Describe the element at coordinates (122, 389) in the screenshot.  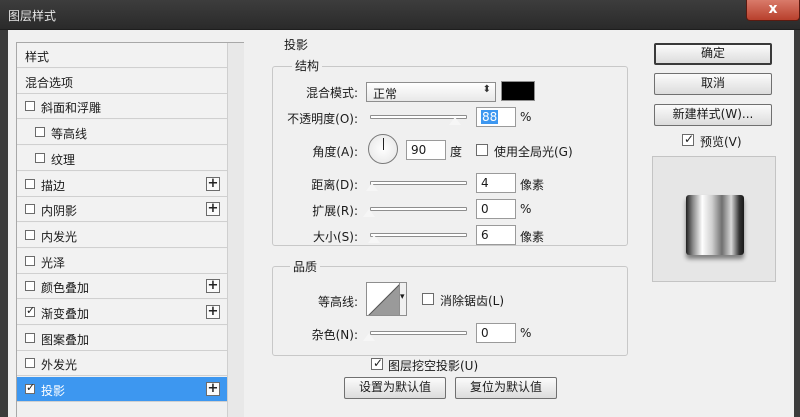
I see `style-list-item: 投影 +` at that location.